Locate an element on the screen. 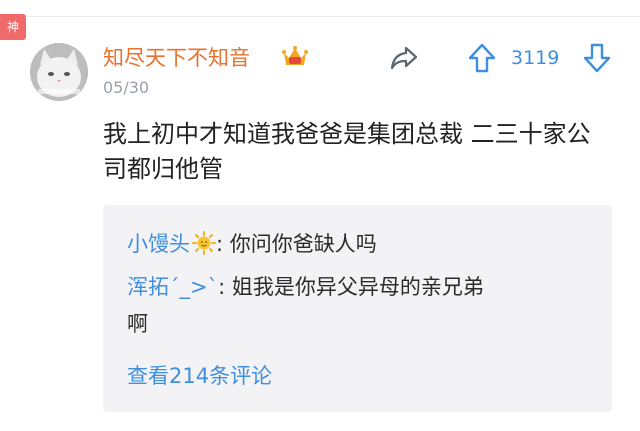  comment-author: 小馒头 is located at coordinates (158, 244).